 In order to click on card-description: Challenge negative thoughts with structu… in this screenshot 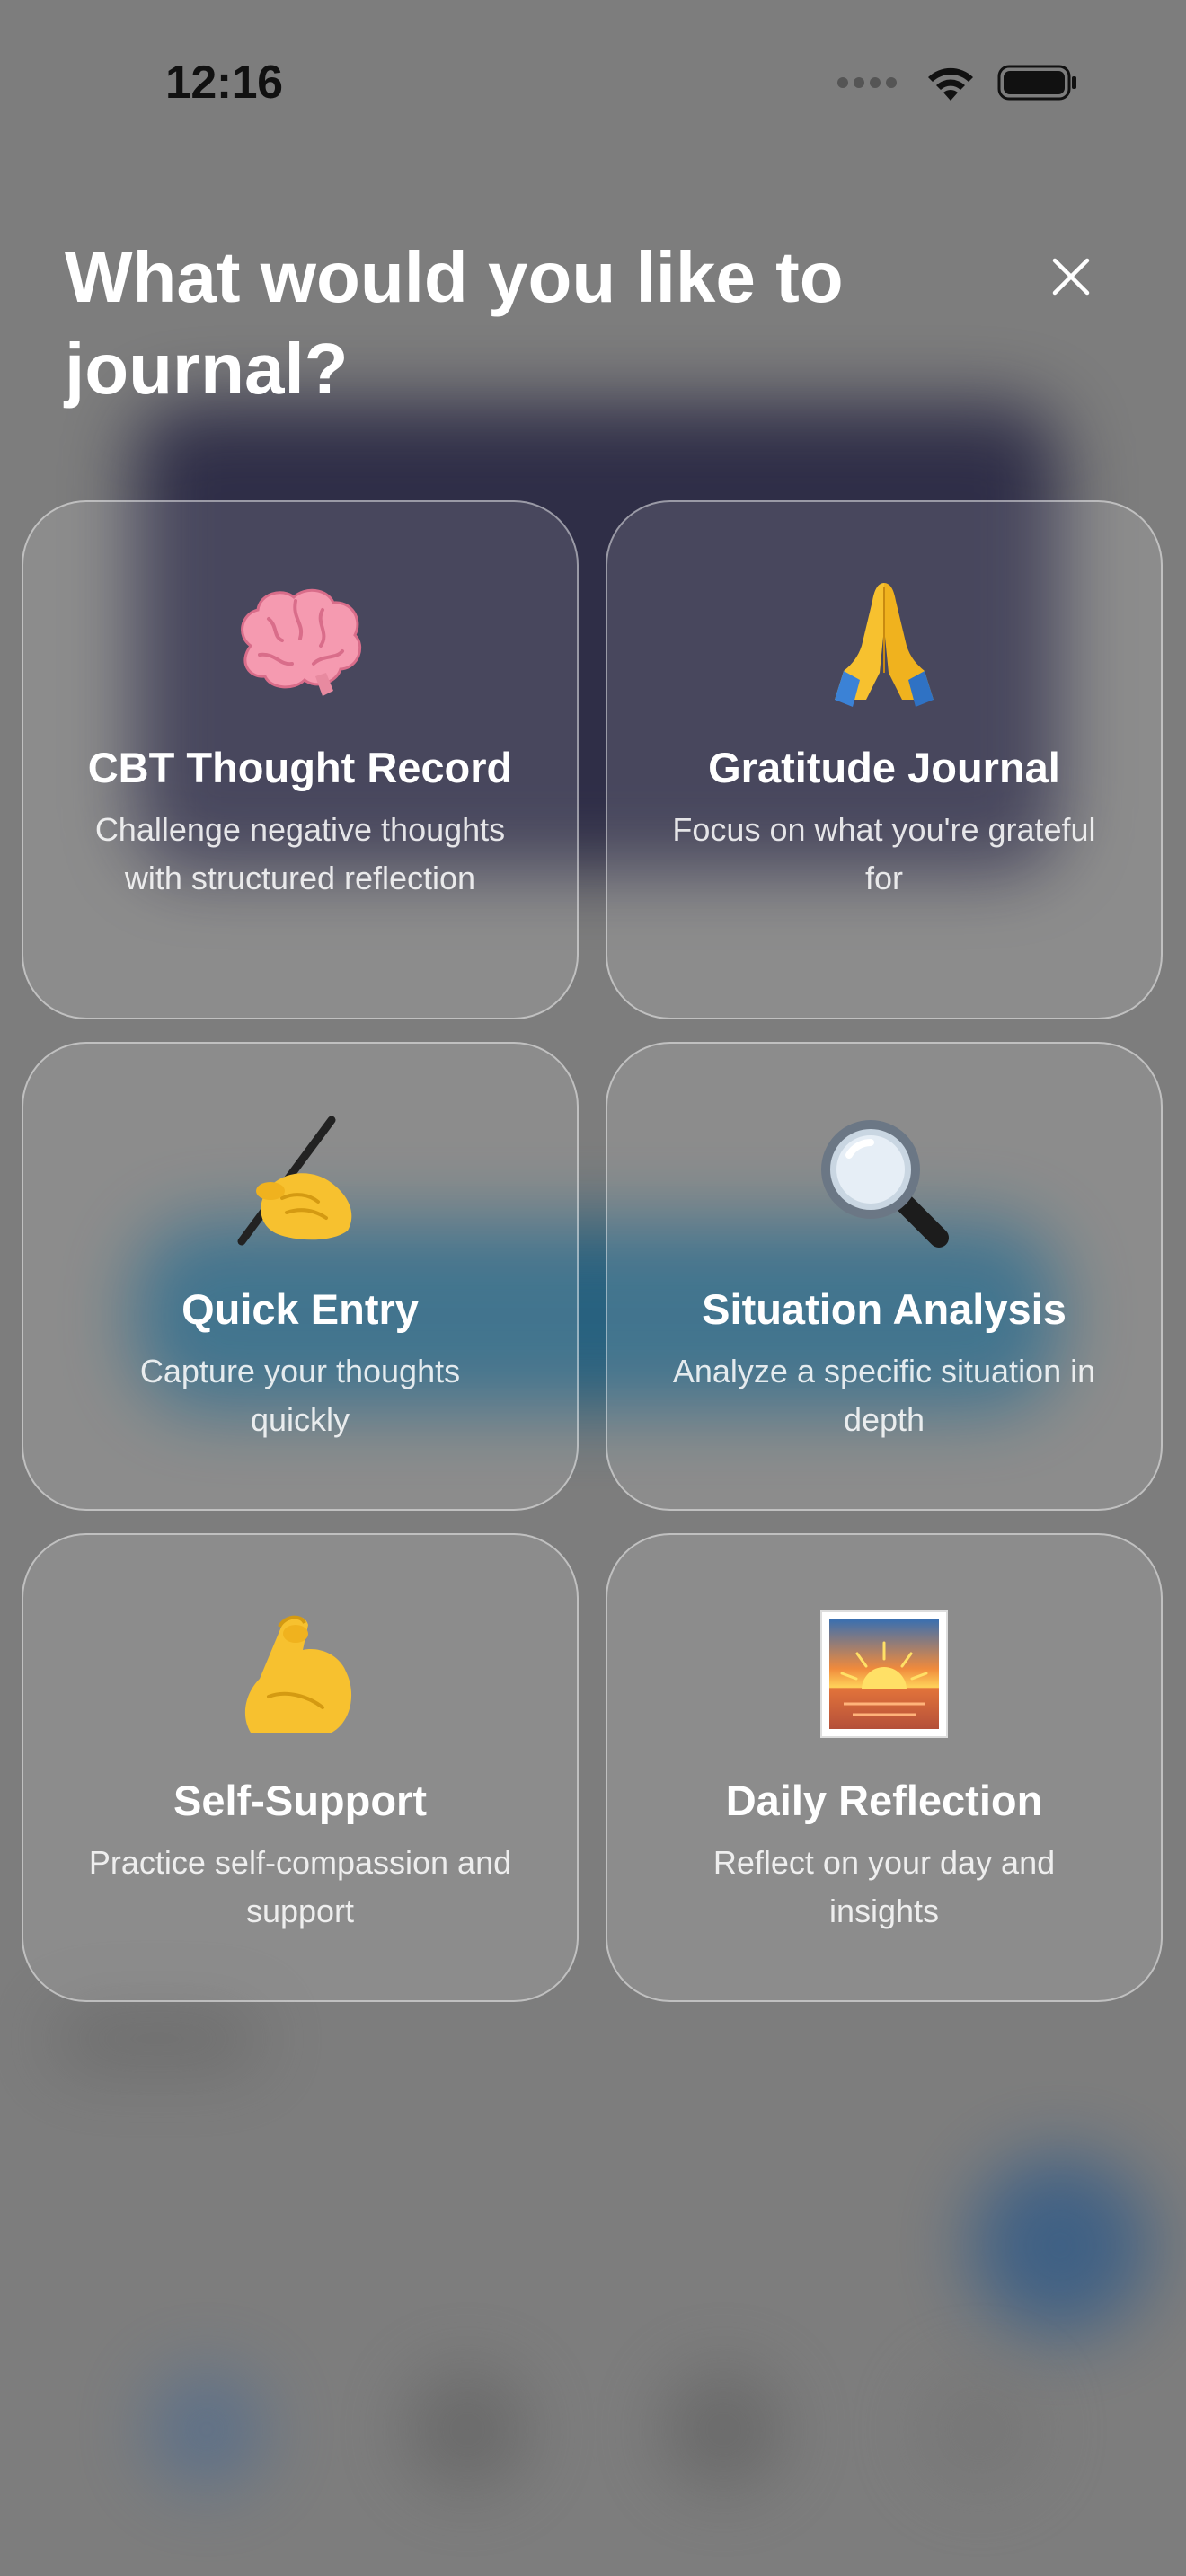, I will do `click(300, 853)`.